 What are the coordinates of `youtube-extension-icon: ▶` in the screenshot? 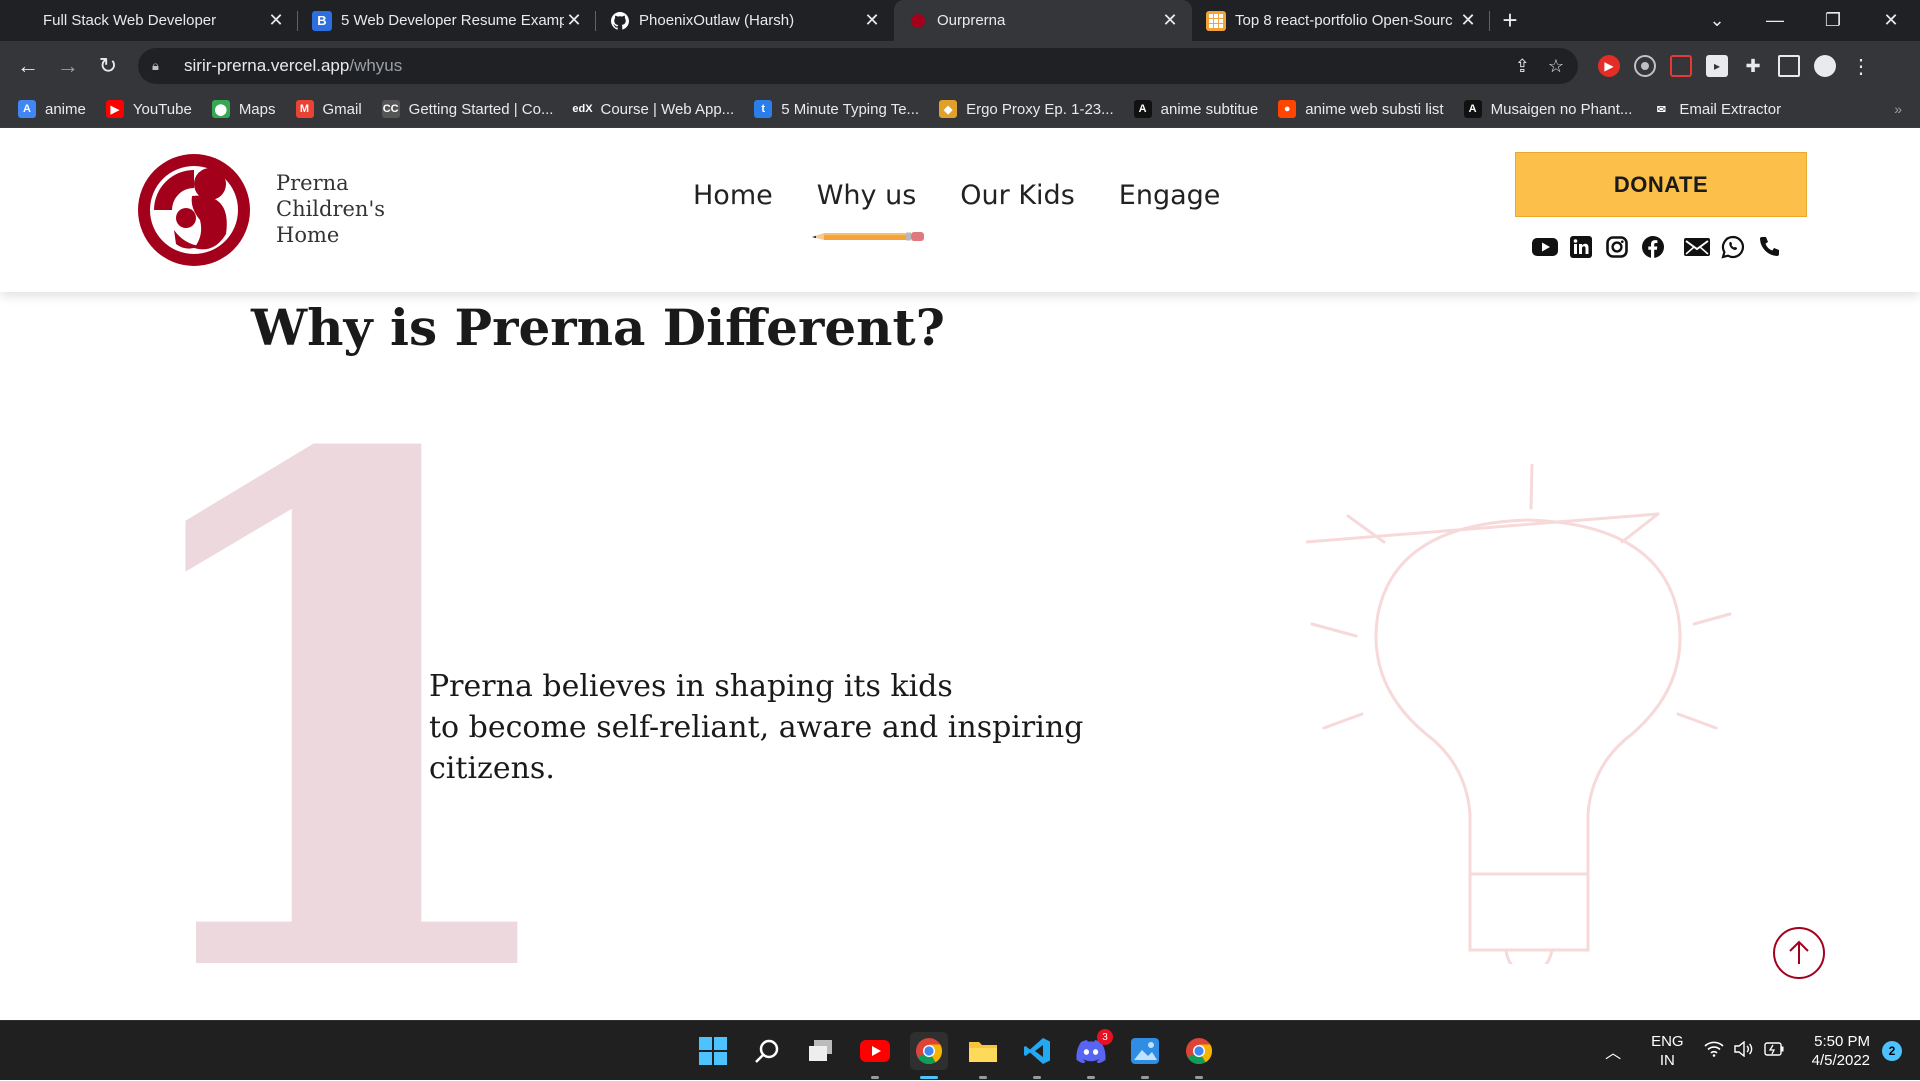 It's located at (1609, 66).